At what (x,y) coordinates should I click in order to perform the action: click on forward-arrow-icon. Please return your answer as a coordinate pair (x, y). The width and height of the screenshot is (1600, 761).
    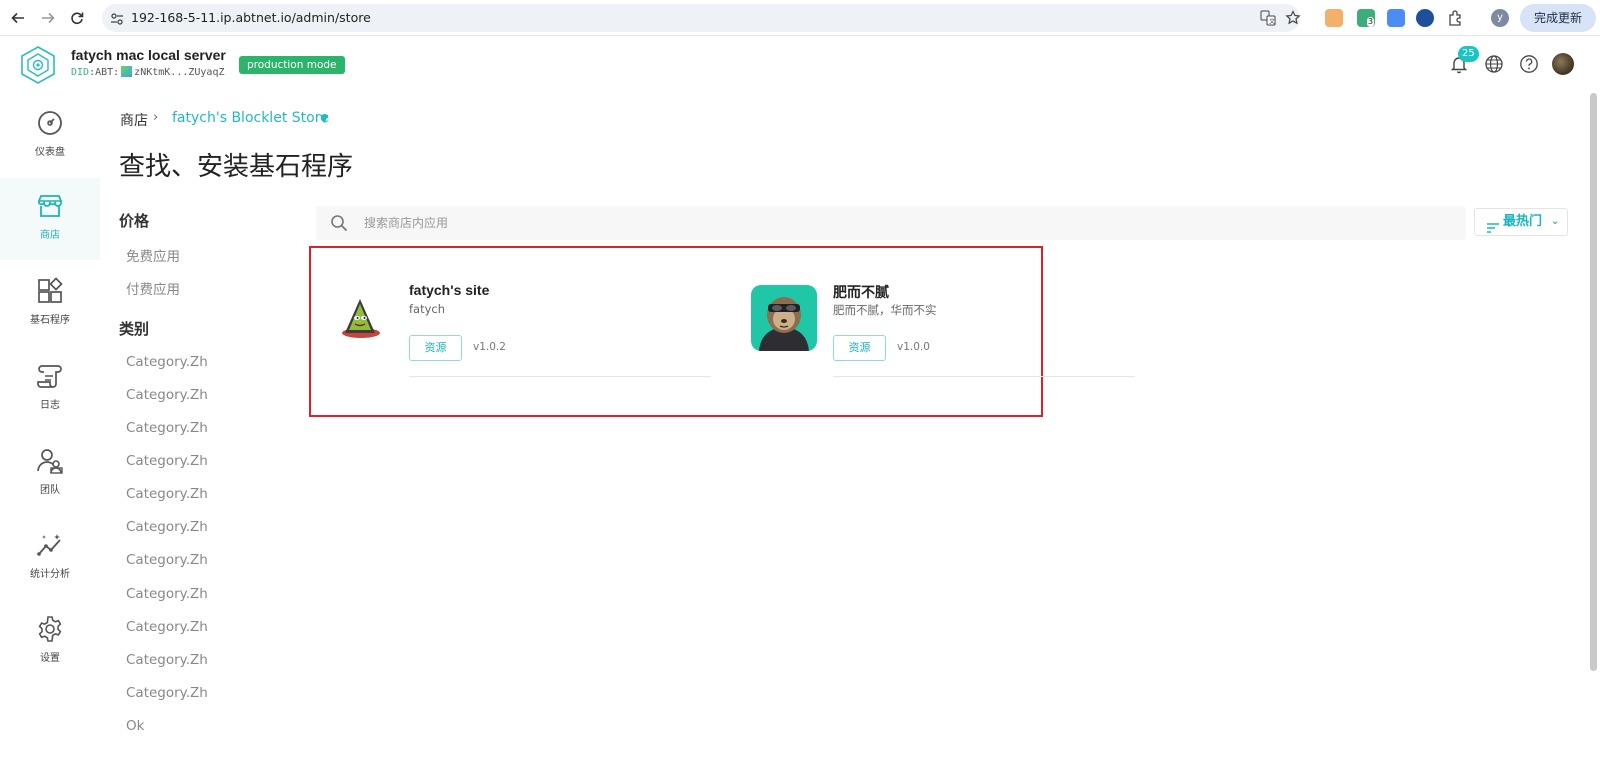
    Looking at the image, I should click on (48, 18).